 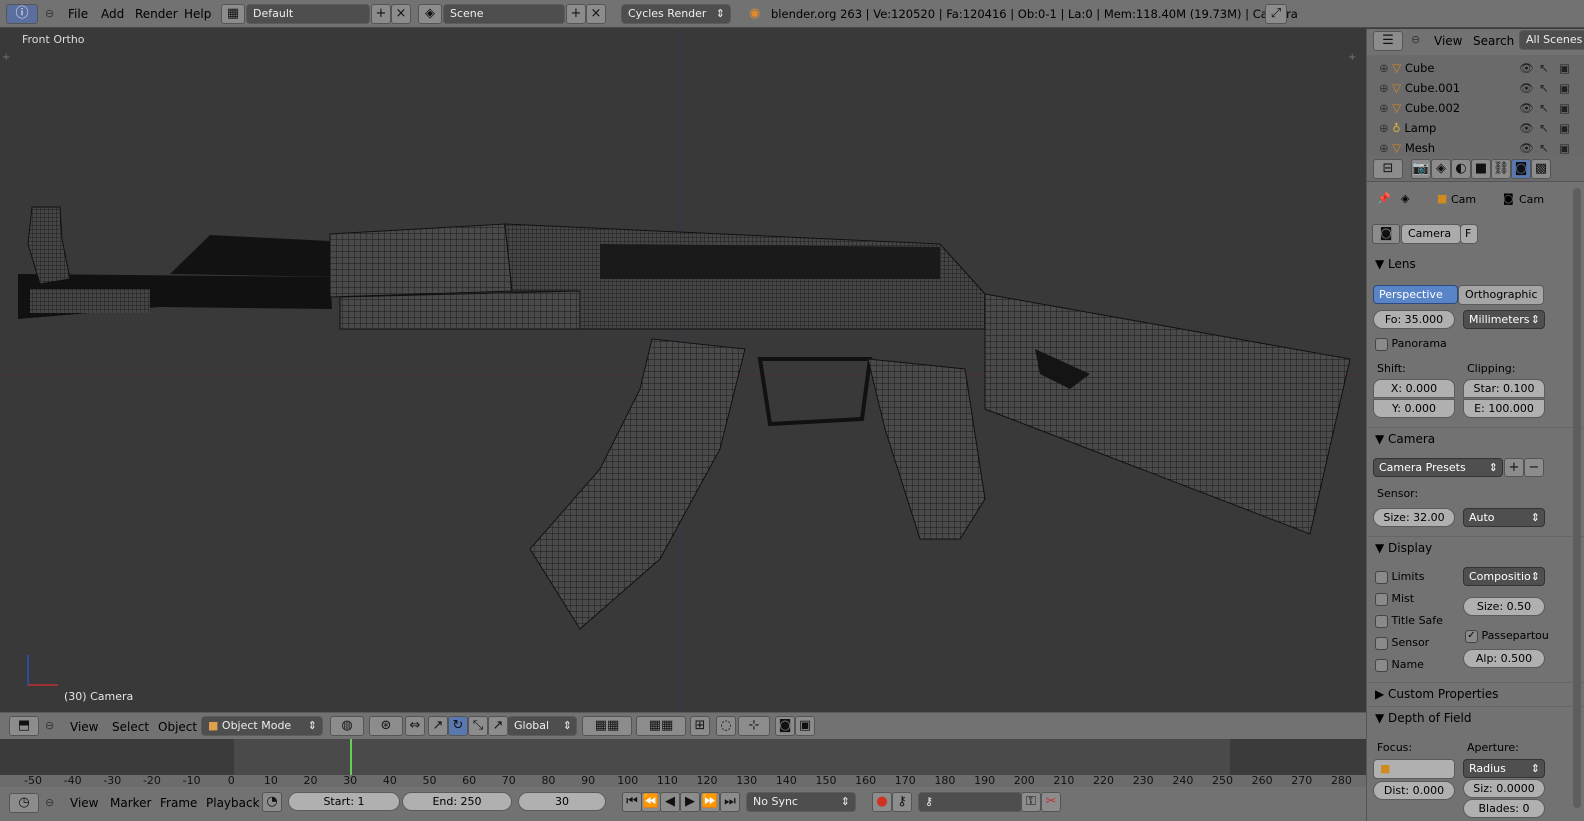 I want to click on menu-marker: Marker, so click(x=130, y=803).